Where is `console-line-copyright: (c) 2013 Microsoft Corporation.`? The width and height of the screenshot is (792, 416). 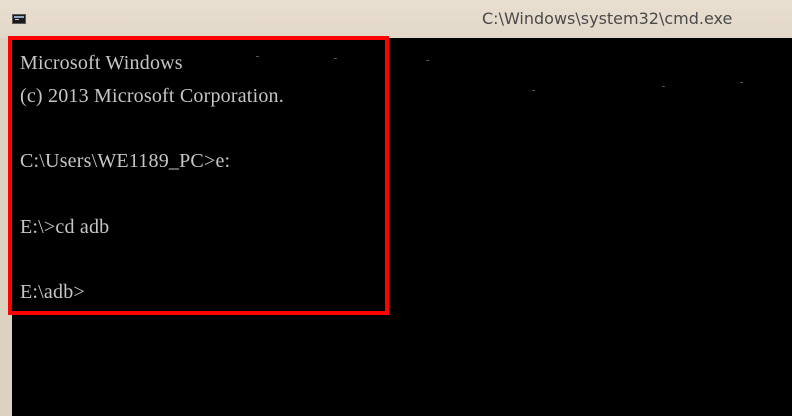 console-line-copyright: (c) 2013 Microsoft Corporation. is located at coordinates (152, 96).